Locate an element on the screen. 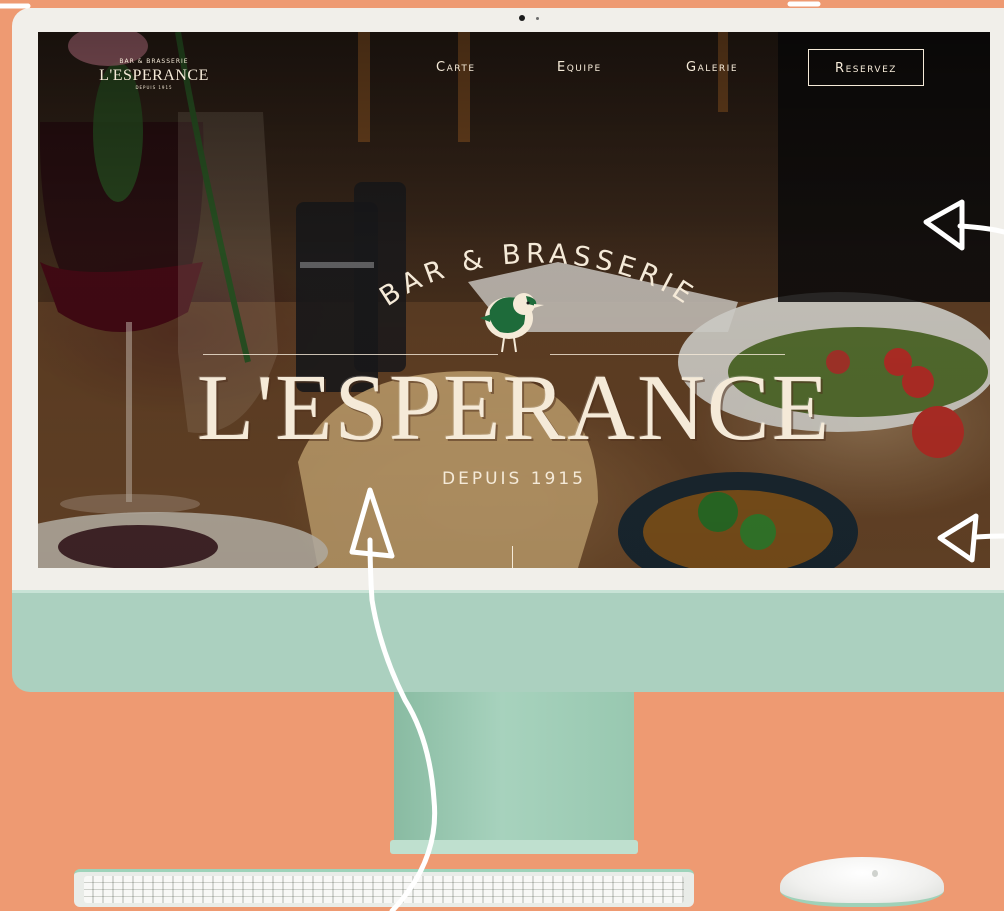  reserve-button: Reservez is located at coordinates (866, 67).